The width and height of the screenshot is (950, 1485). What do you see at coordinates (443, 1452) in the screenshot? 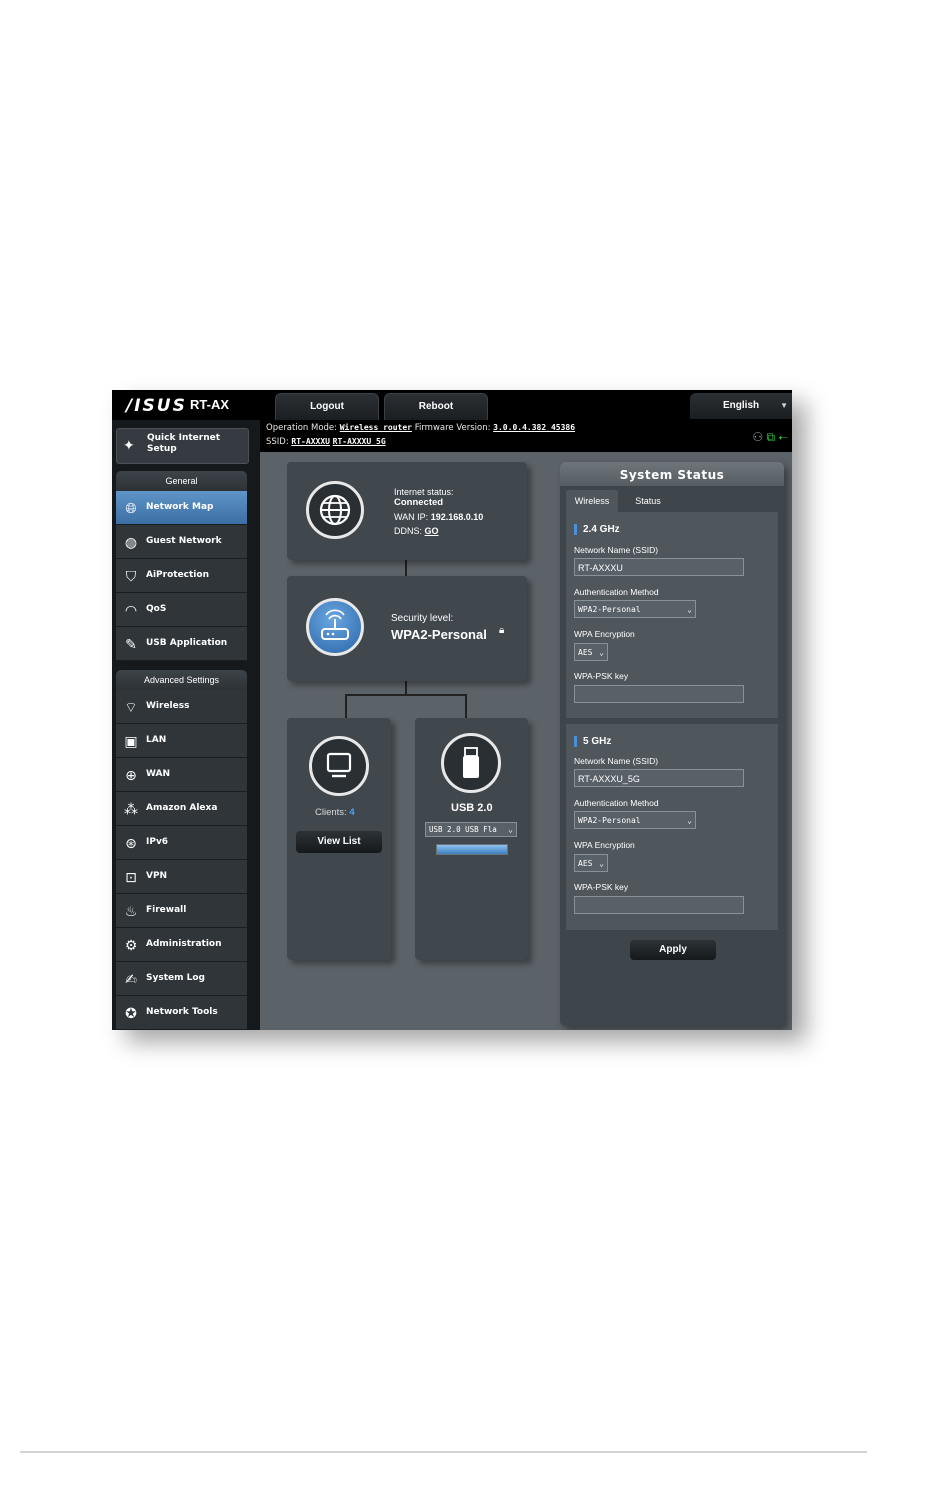
I see `page-footer-rule` at bounding box center [443, 1452].